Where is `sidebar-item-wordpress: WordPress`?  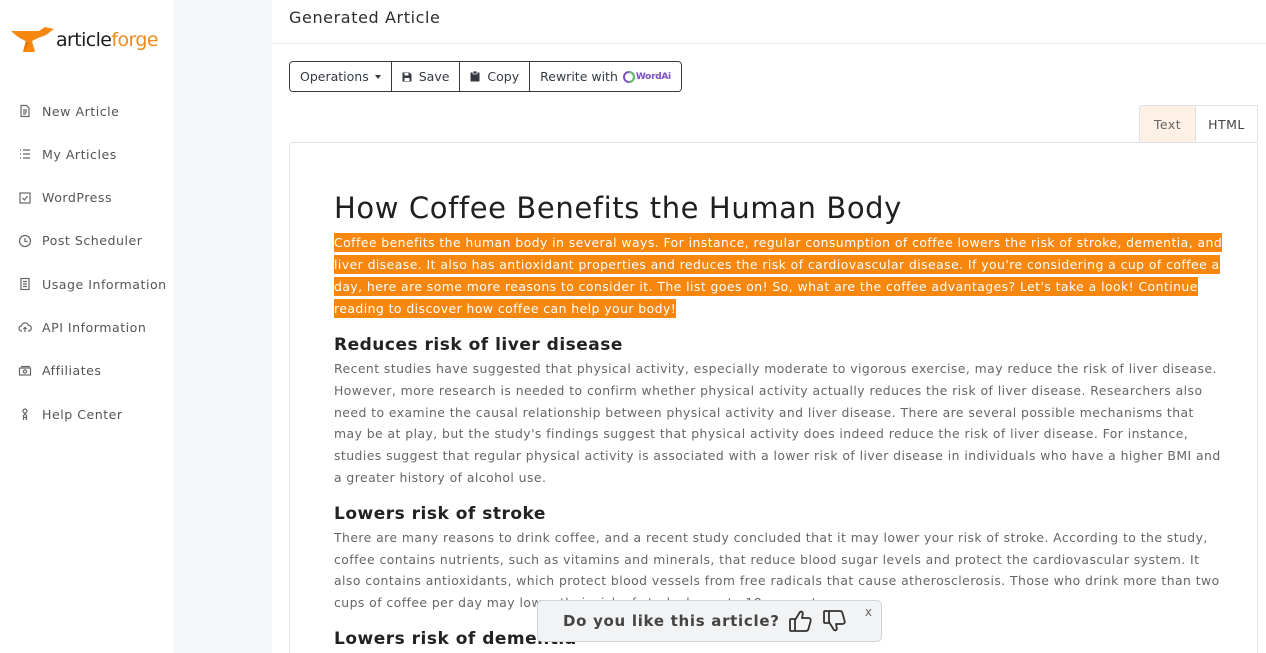
sidebar-item-wordpress: WordPress is located at coordinates (92, 198).